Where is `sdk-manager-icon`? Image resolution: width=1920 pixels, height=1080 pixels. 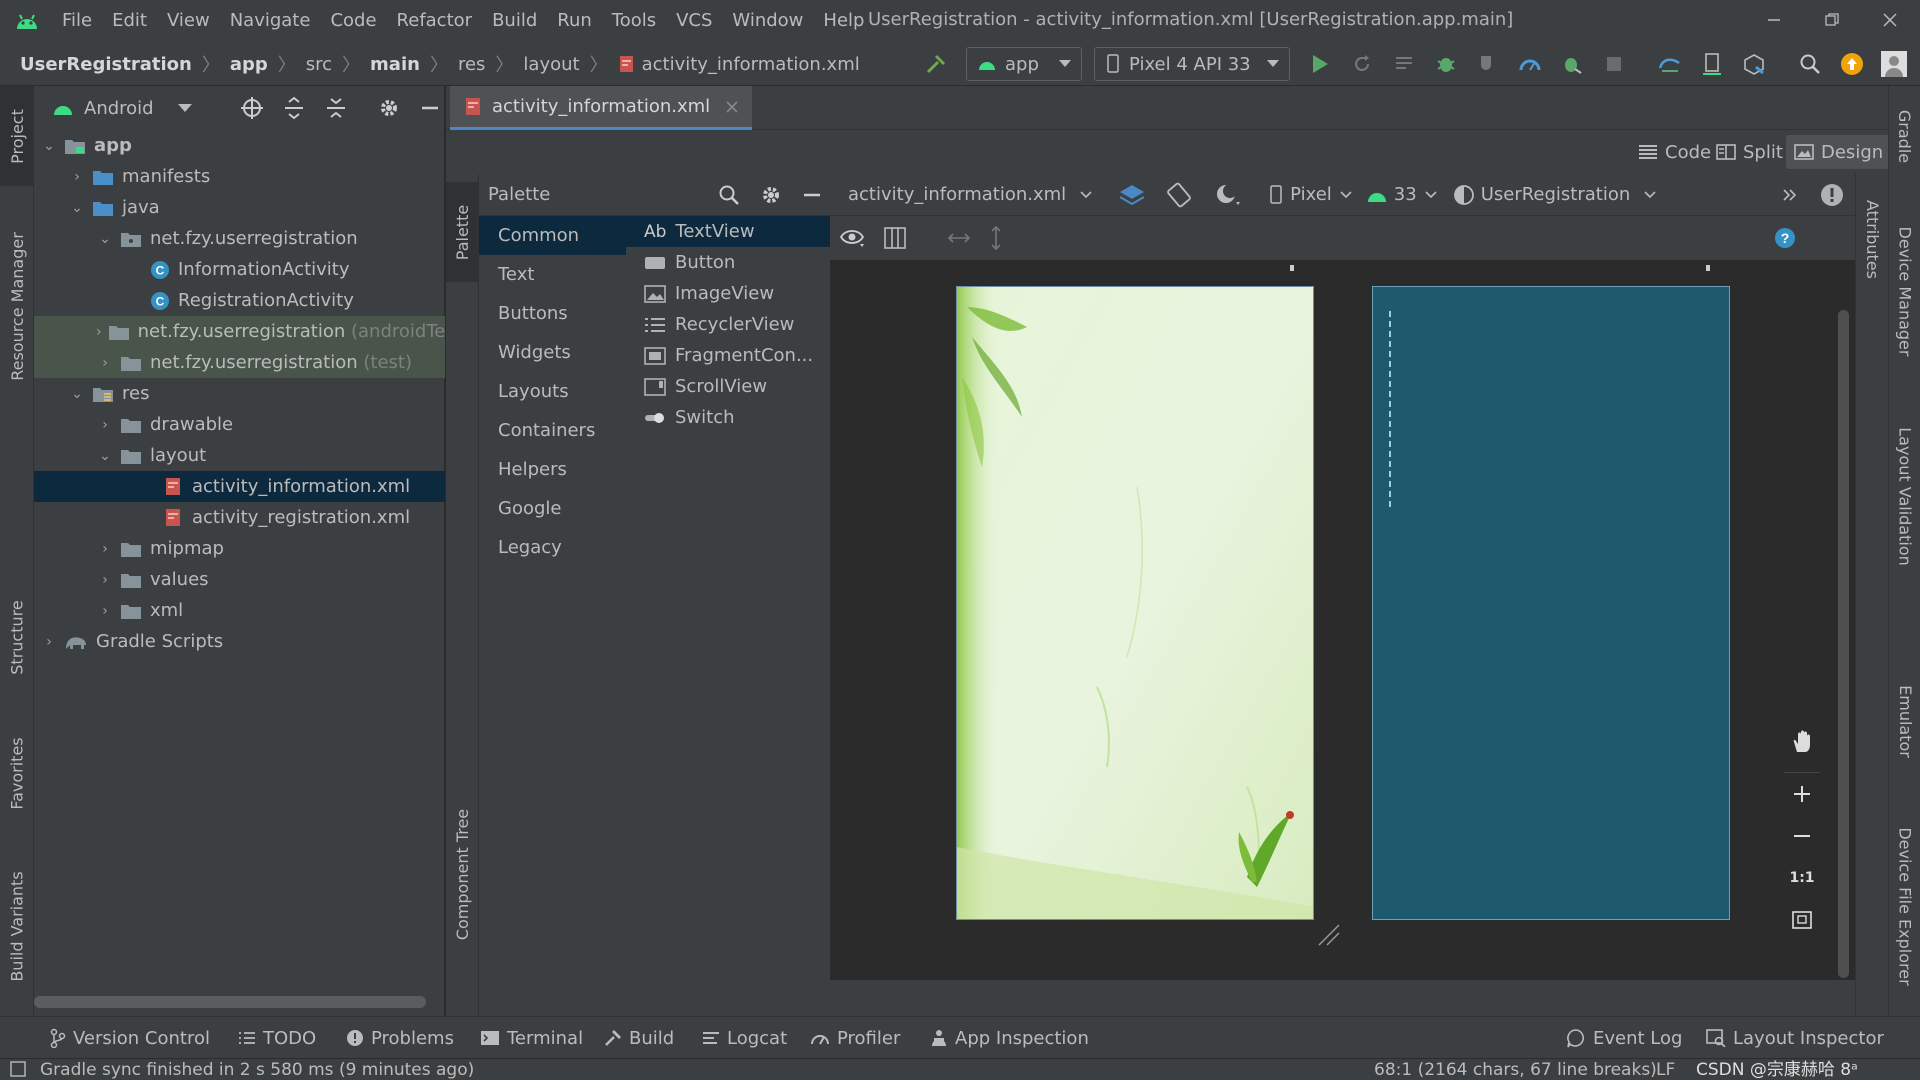
sdk-manager-icon is located at coordinates (1754, 64).